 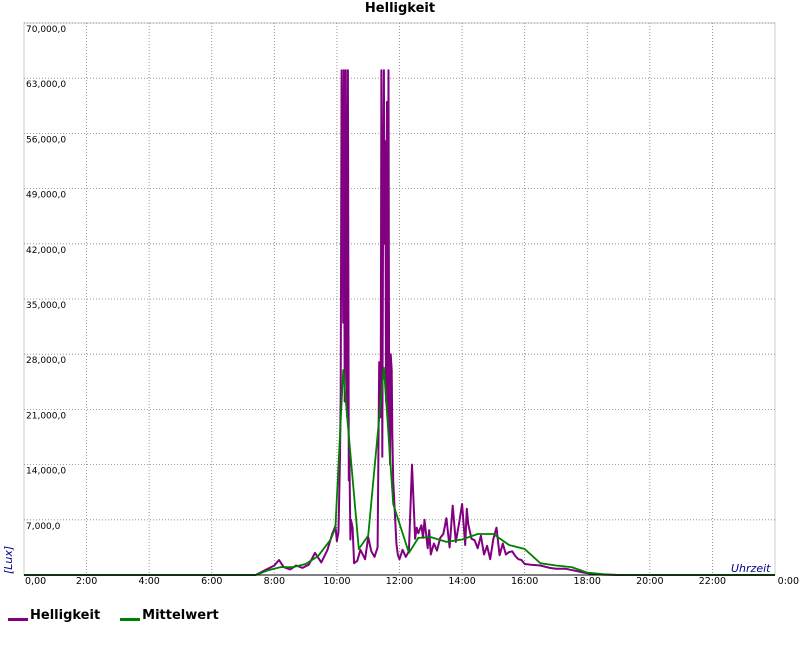 I want to click on legend-item-mittelwert: Mittelwert, so click(x=169, y=615).